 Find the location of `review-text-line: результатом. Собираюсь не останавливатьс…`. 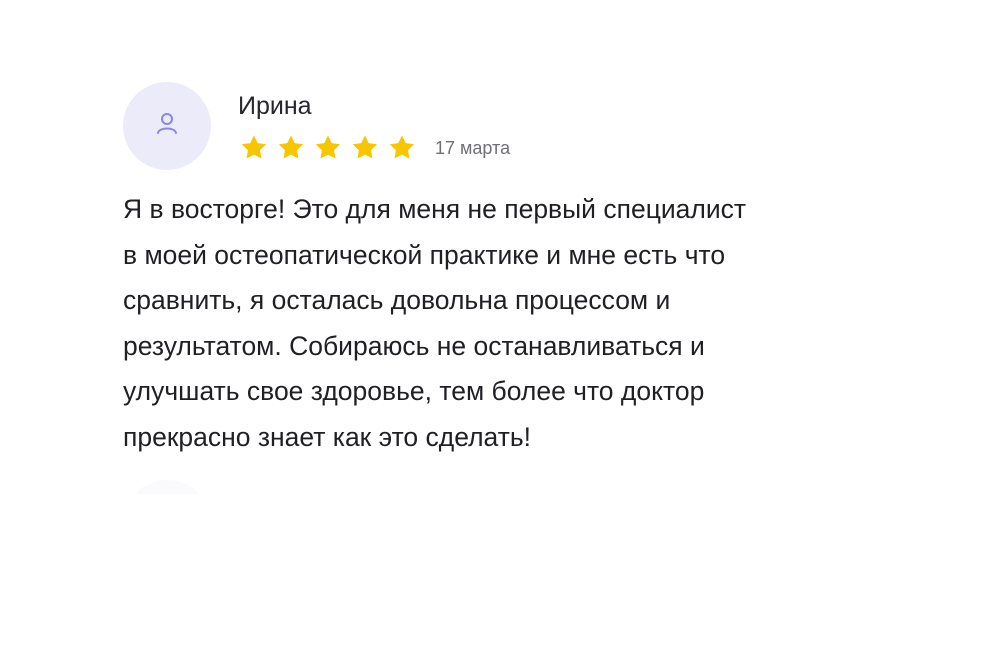

review-text-line: результатом. Собираюсь не останавливатьс… is located at coordinates (414, 345).